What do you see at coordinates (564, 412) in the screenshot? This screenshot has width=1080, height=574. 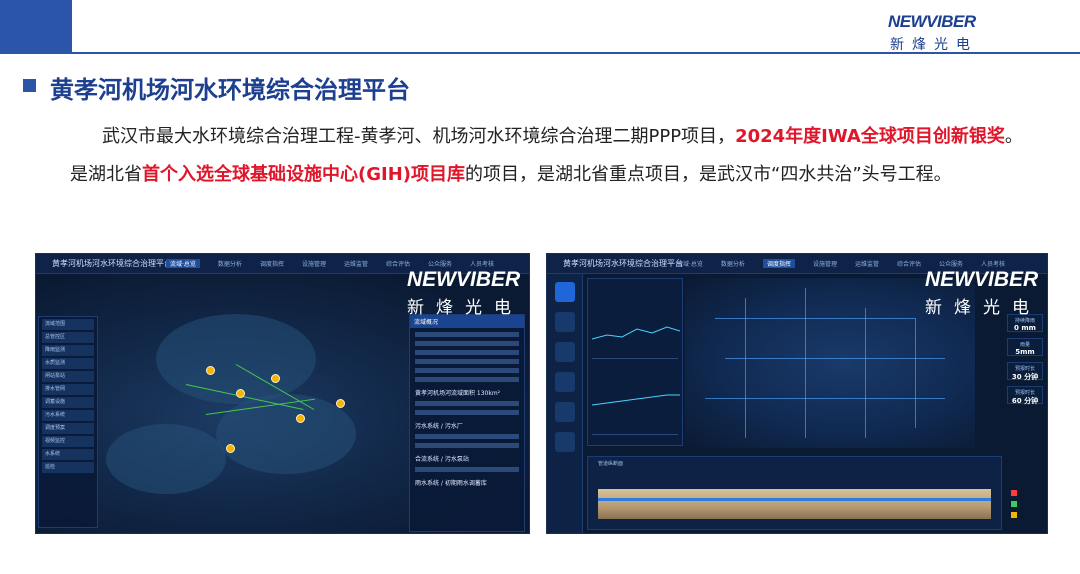 I see `nav-icon-chart` at bounding box center [564, 412].